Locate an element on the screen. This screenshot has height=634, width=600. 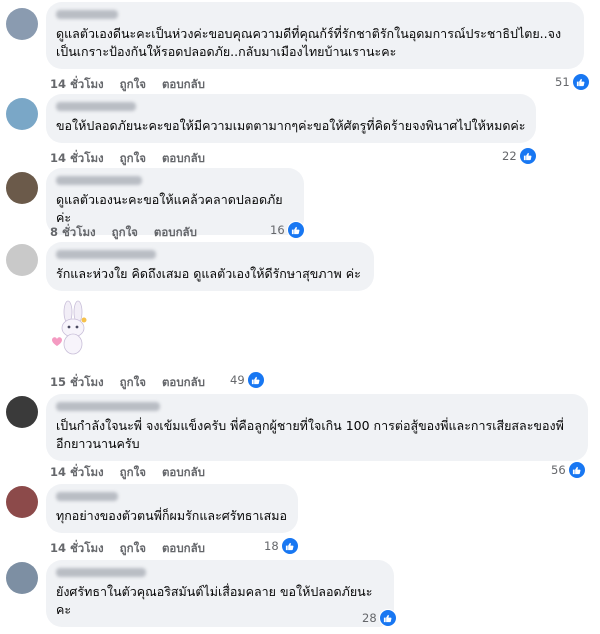
reaction-count: 51 is located at coordinates (572, 82).